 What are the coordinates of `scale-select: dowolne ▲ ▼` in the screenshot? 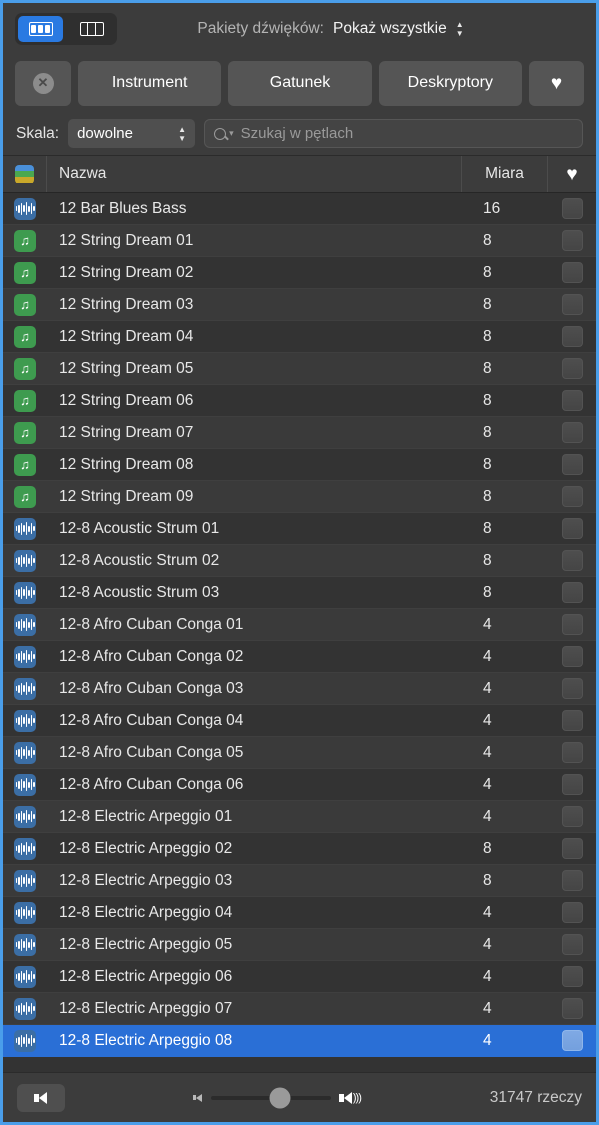 It's located at (132, 133).